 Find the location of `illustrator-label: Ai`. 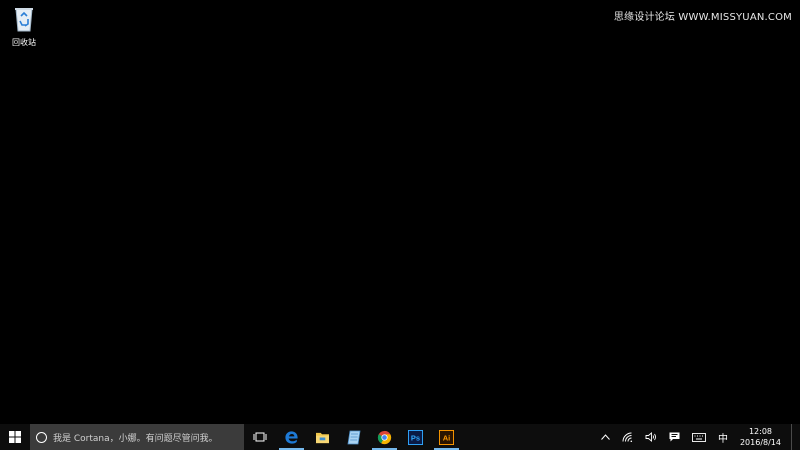

illustrator-label: Ai is located at coordinates (447, 437).